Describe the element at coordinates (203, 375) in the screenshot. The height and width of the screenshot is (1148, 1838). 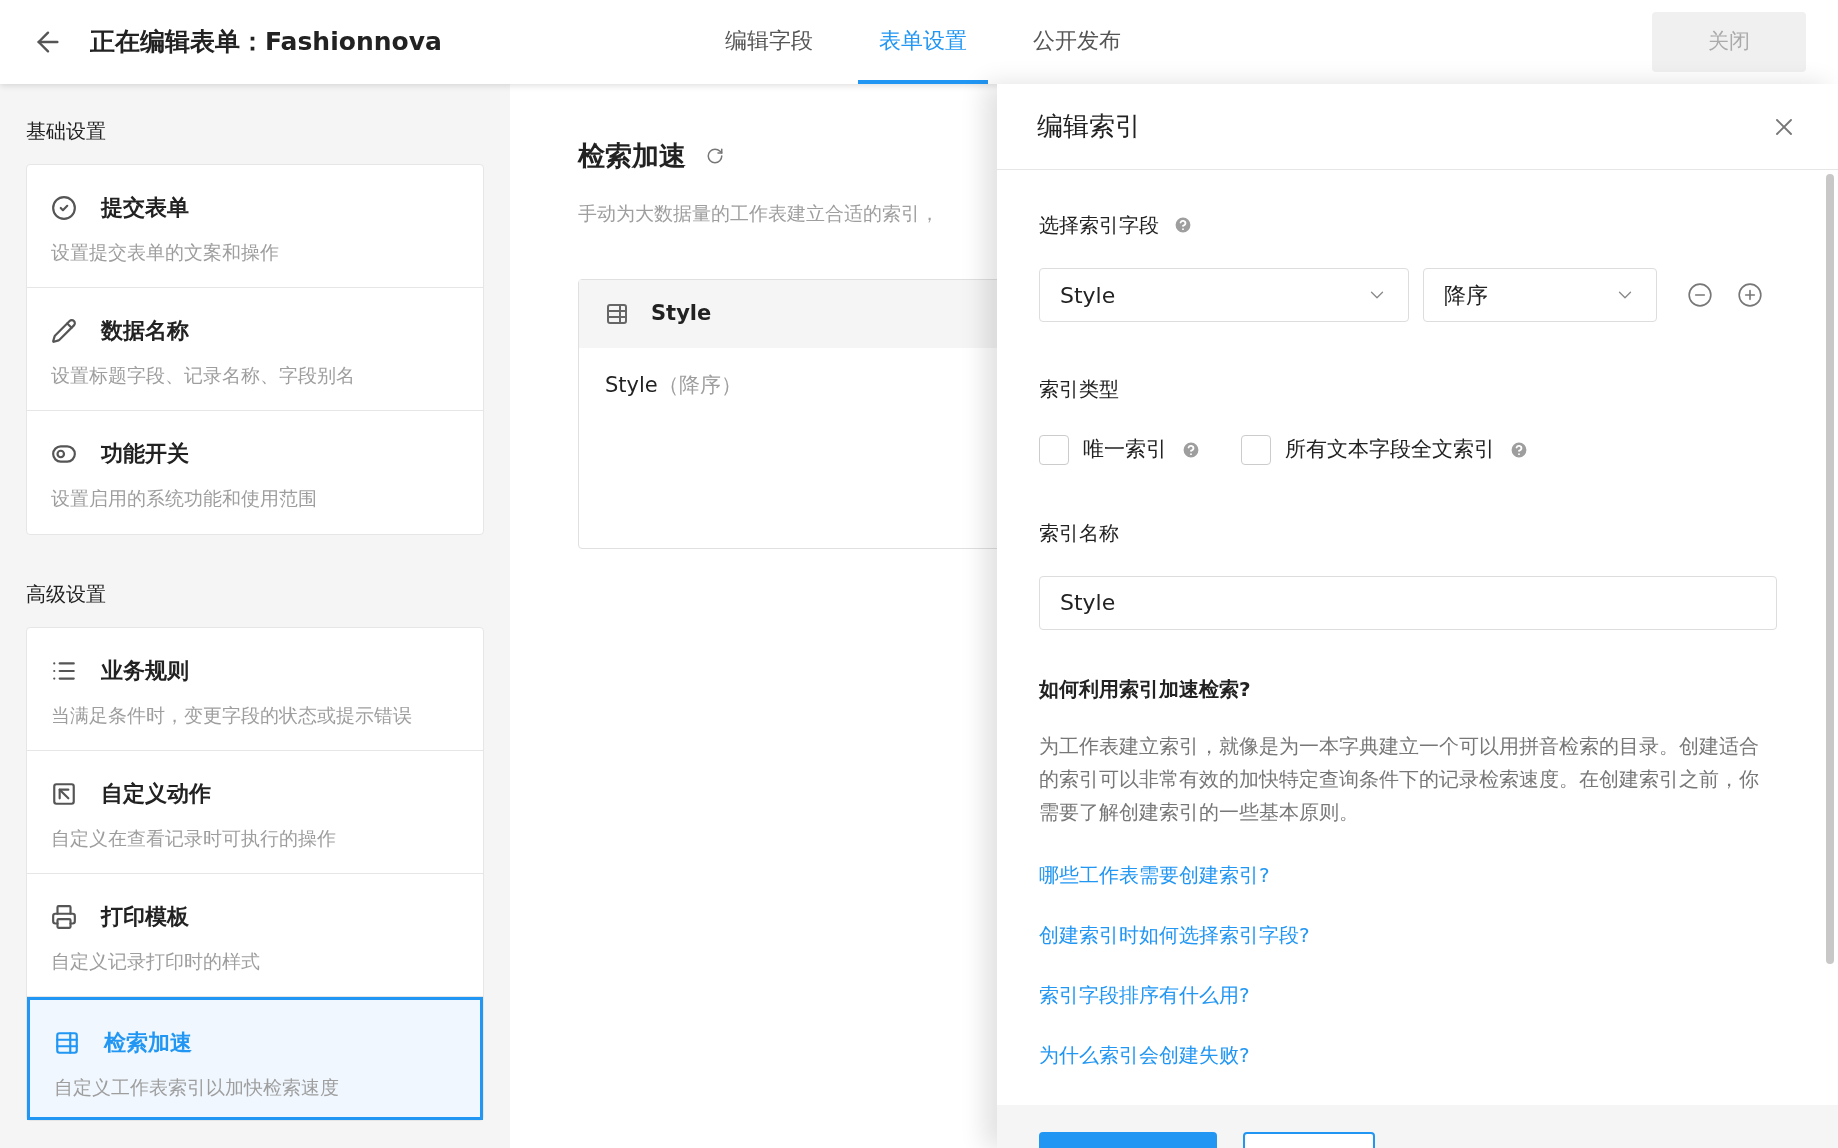
I see `item-subtitle: 设置标题字段、记录名称、字段别名` at that location.